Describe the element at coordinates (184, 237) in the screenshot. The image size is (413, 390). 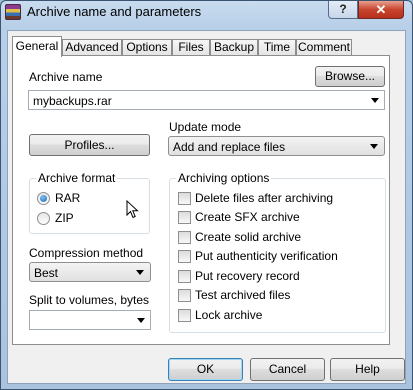
I see `create-solid-checkbox` at that location.